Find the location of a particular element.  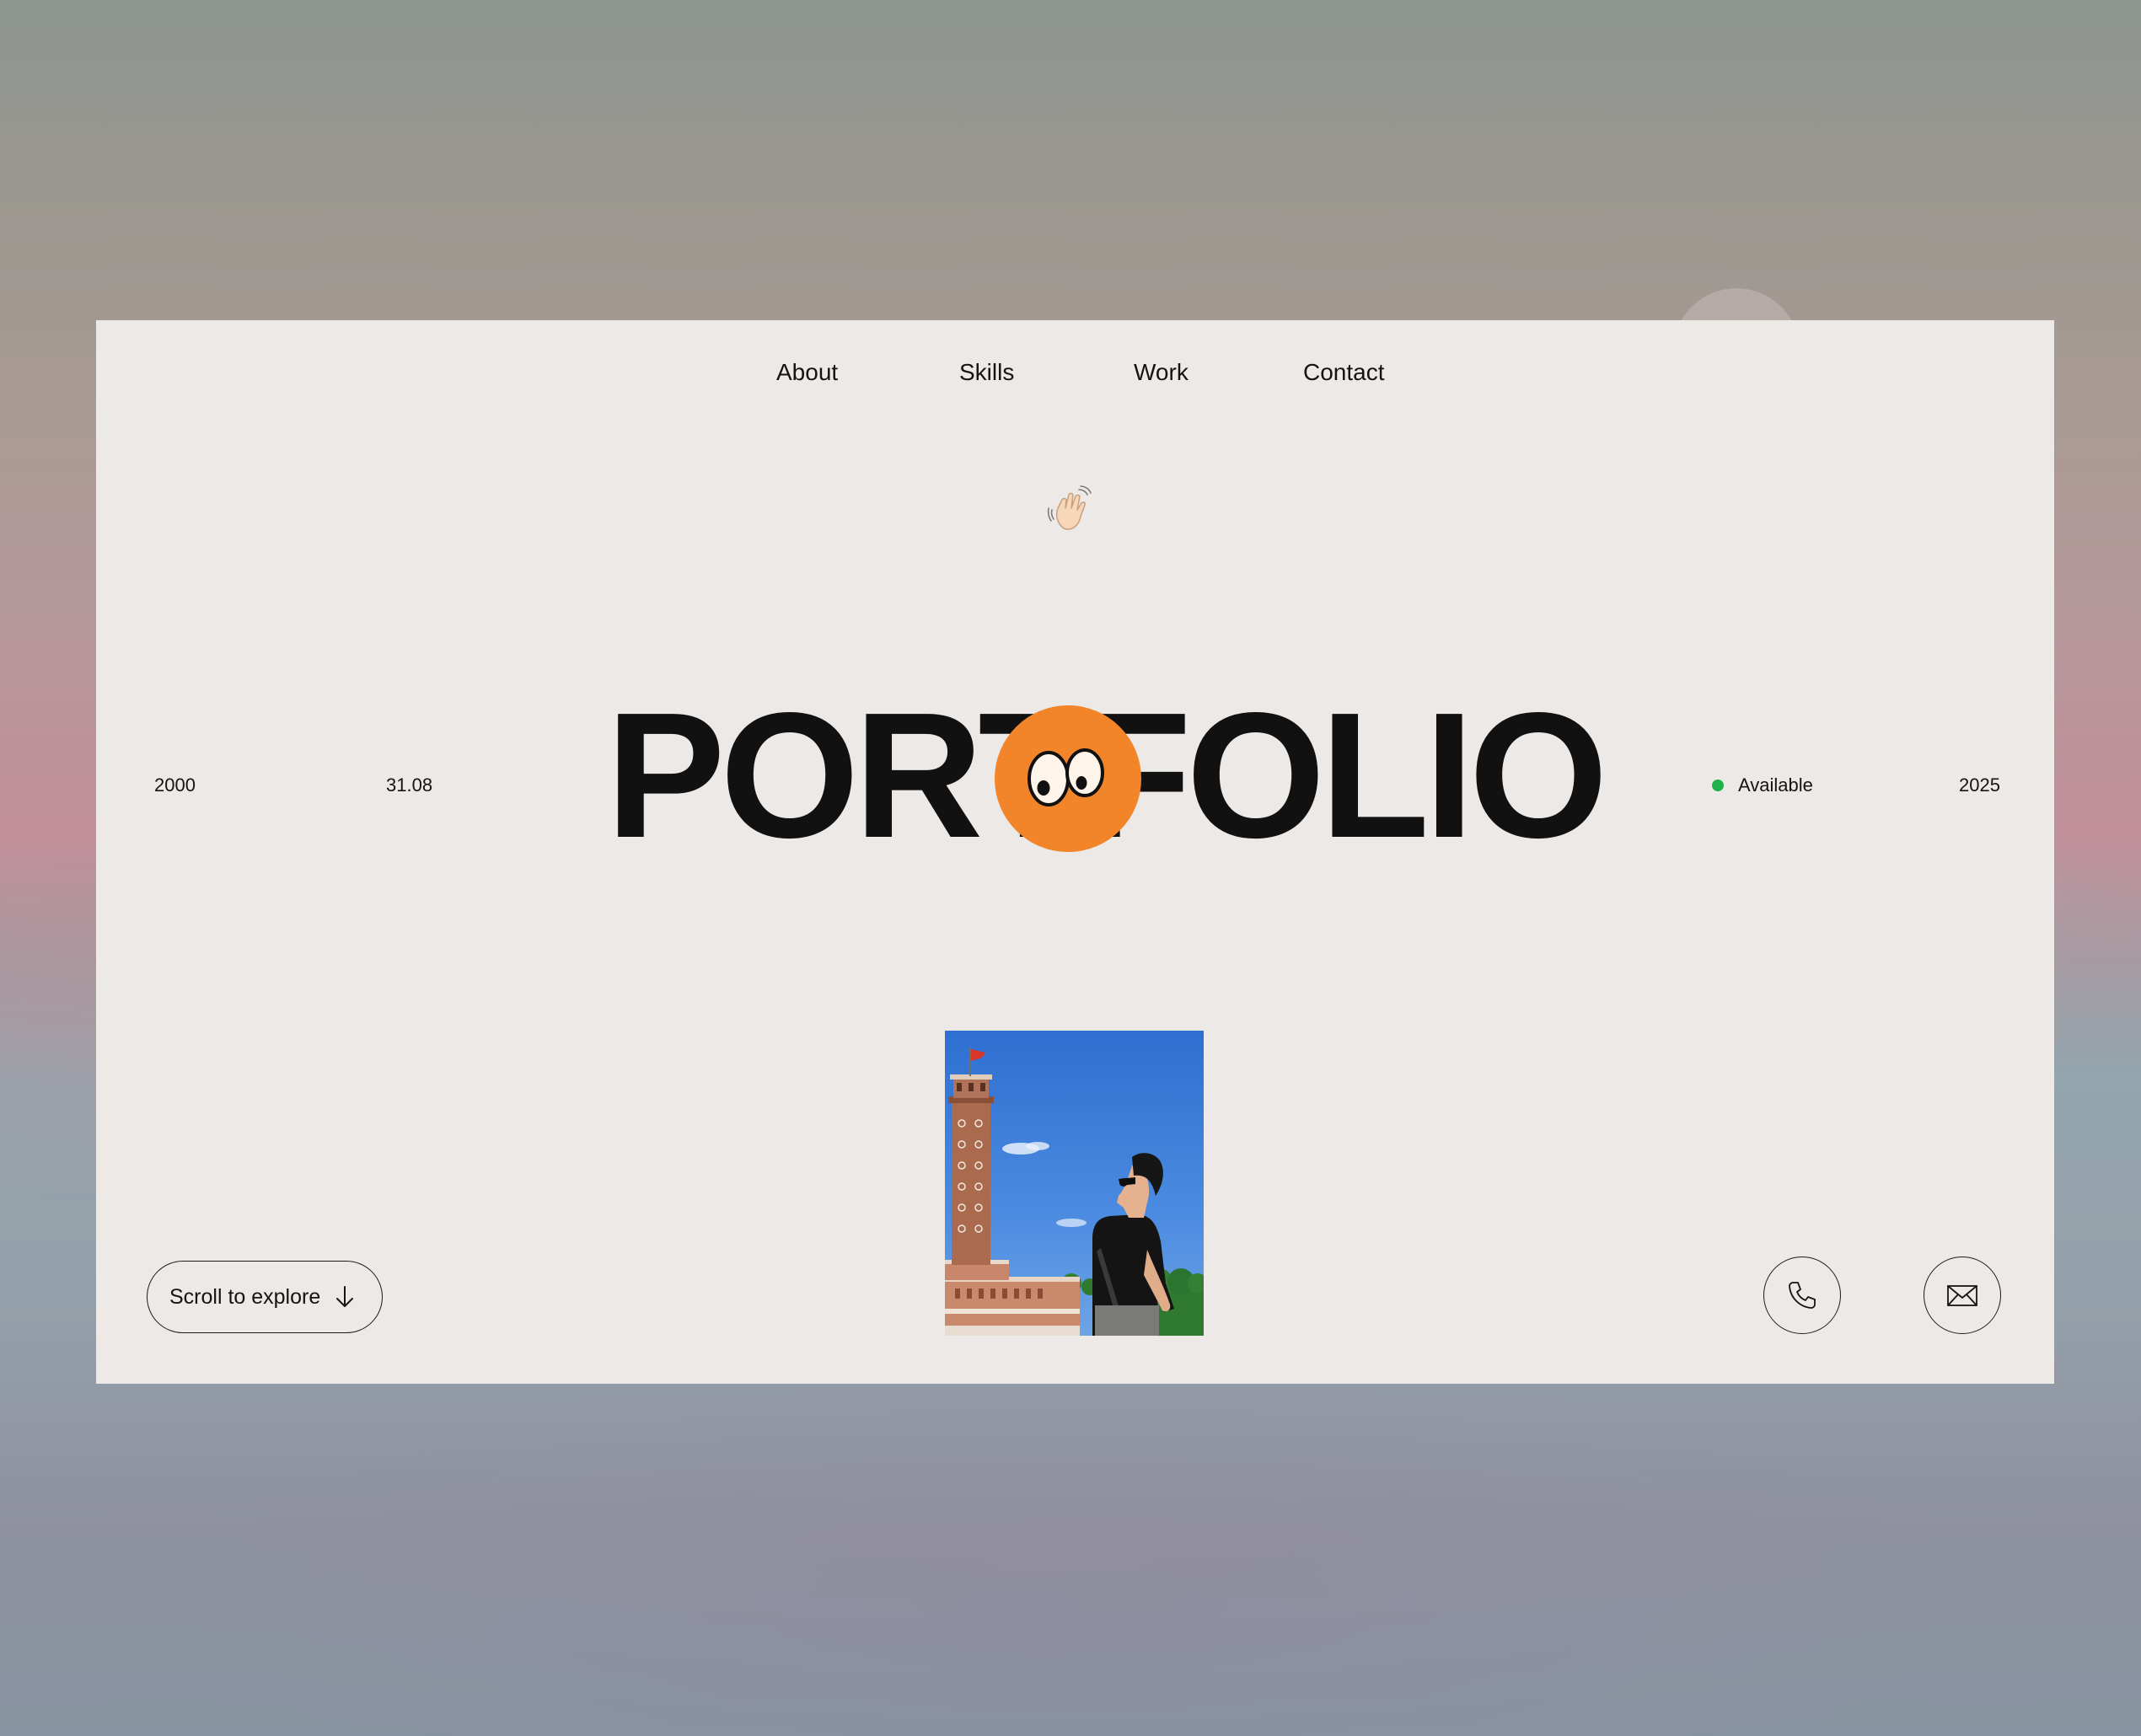

availability-status: Available is located at coordinates (1775, 785).